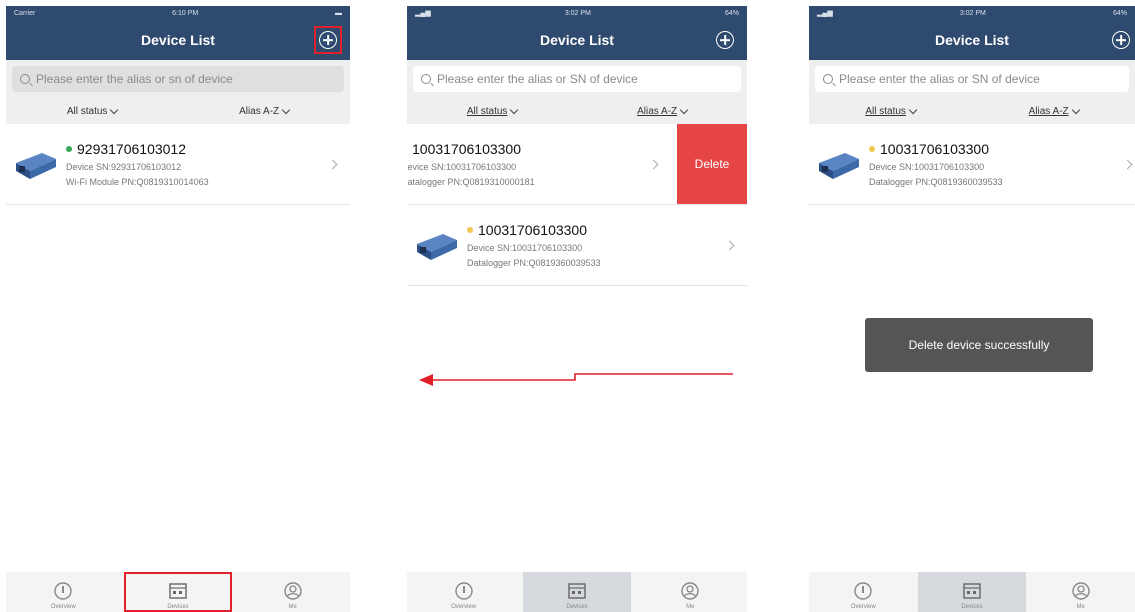 This screenshot has width=1135, height=612. I want to click on swipe-left-arrow-icon, so click(576, 379).